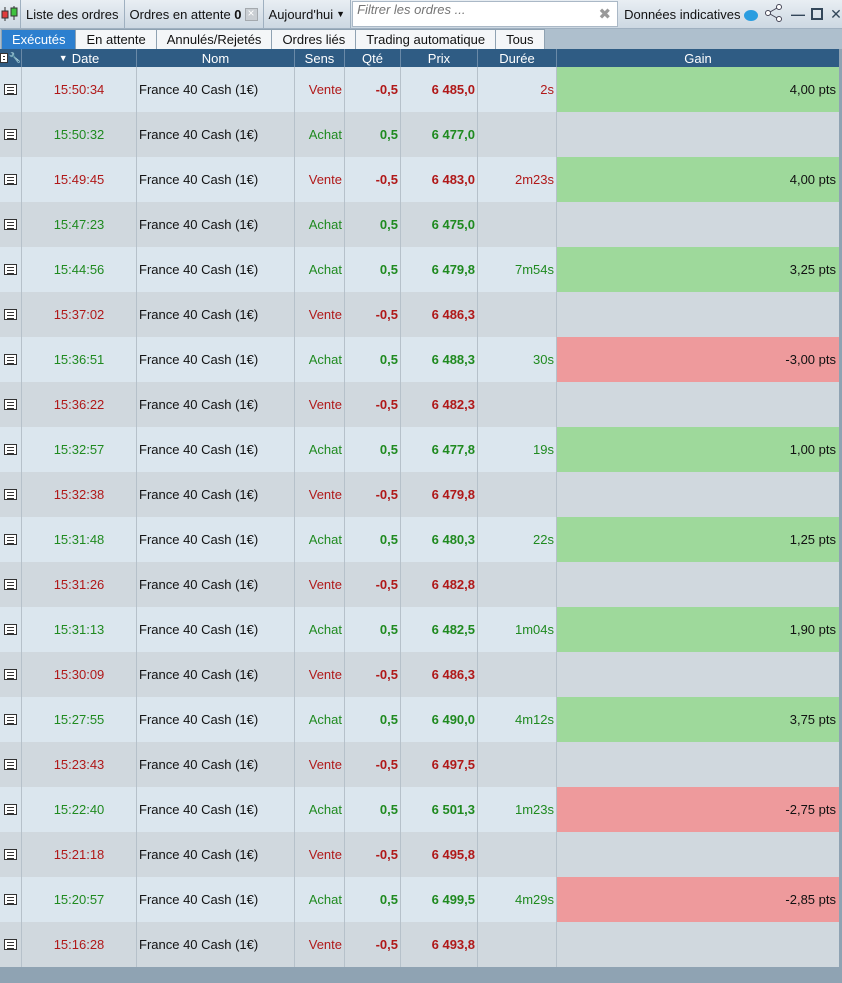  I want to click on column-duree: Durée, so click(517, 58).